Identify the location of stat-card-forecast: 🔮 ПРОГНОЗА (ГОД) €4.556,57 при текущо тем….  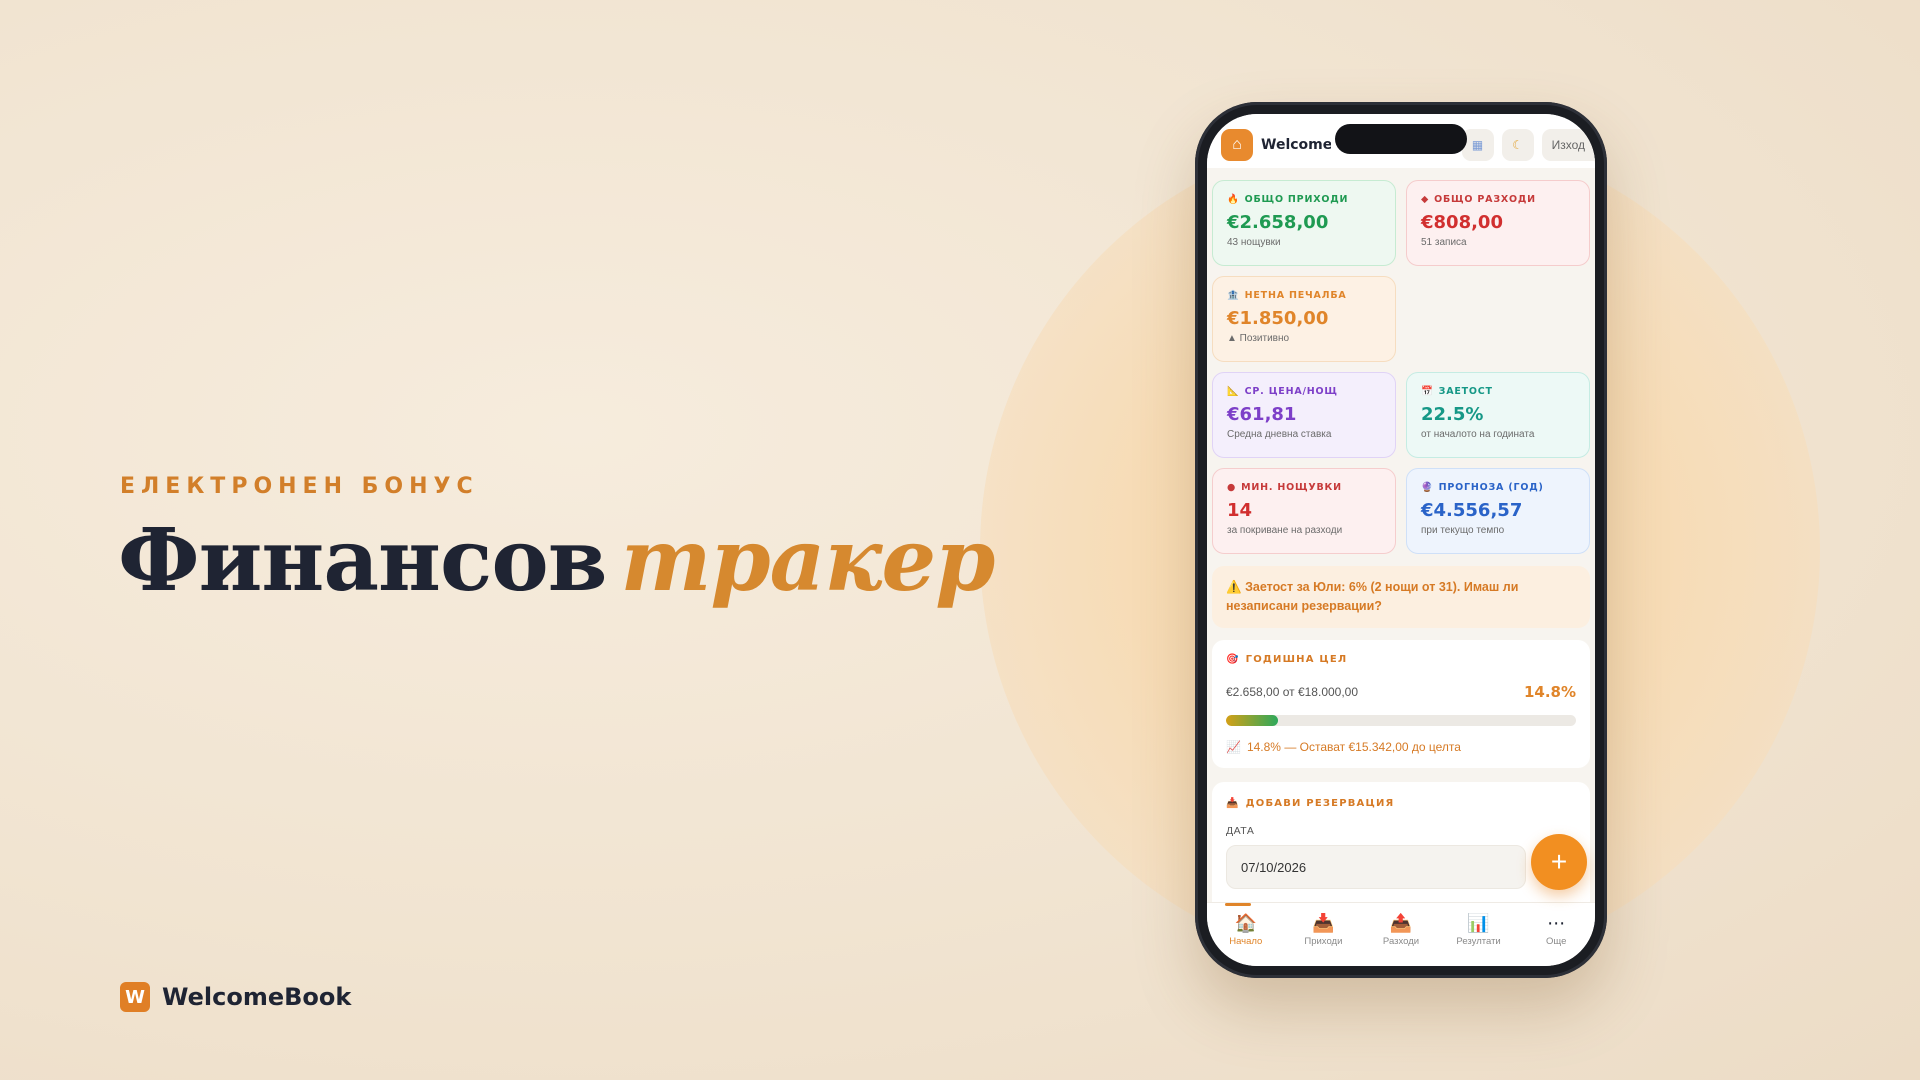
(1498, 511).